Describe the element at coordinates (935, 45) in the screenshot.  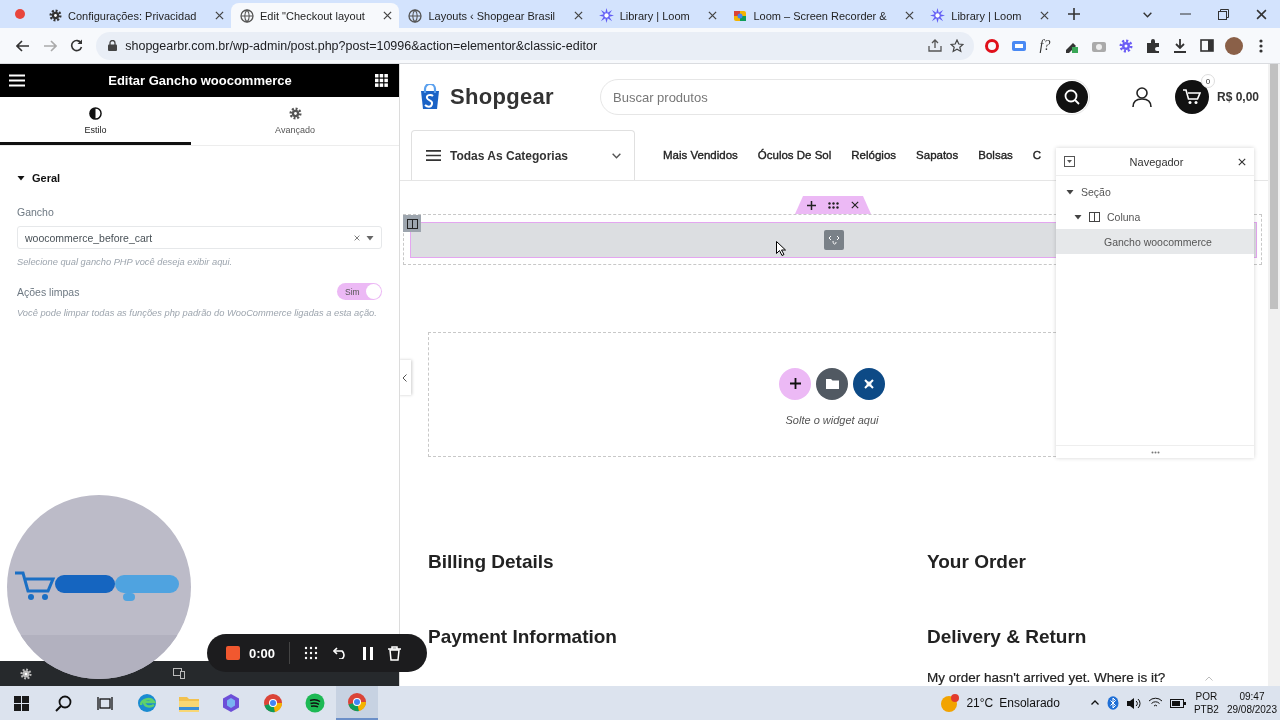
I see `share-icon` at that location.